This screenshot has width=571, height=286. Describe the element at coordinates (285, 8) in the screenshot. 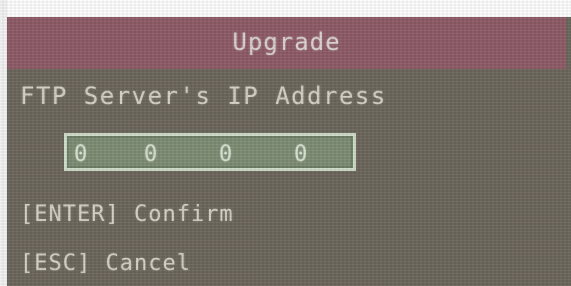

I see `top-bezel` at that location.